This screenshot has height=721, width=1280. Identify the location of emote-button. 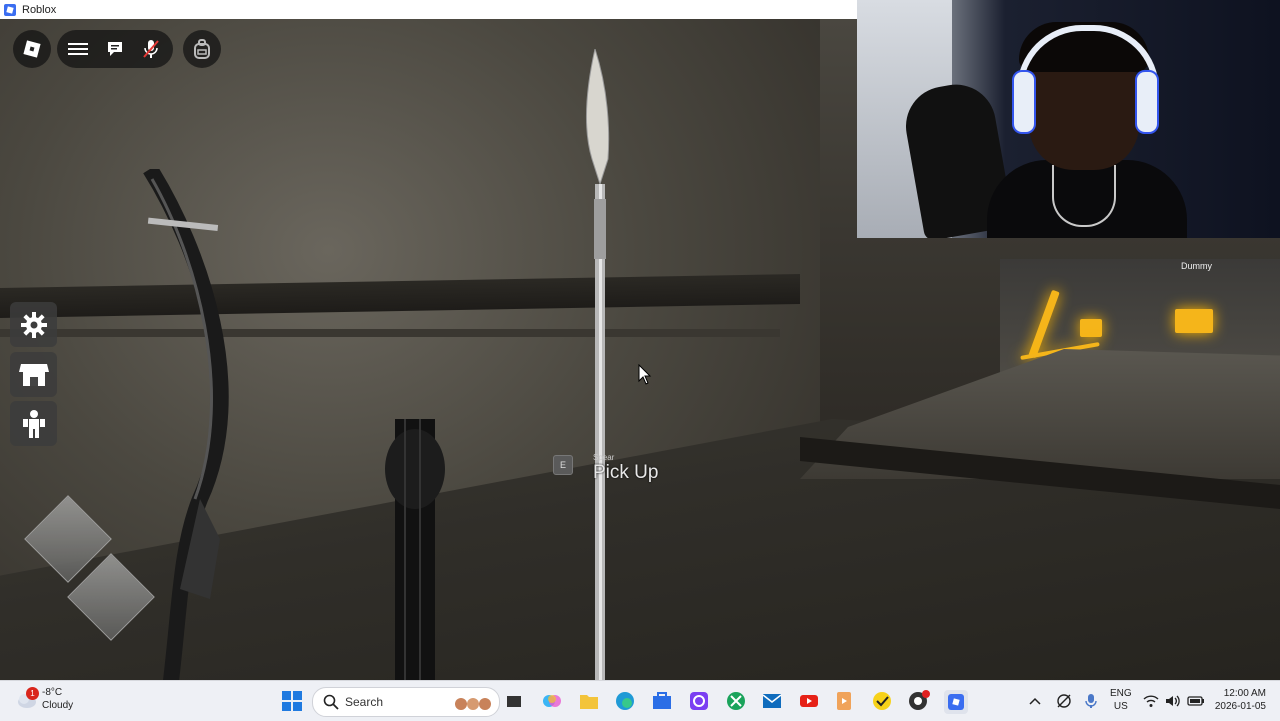
(33, 423).